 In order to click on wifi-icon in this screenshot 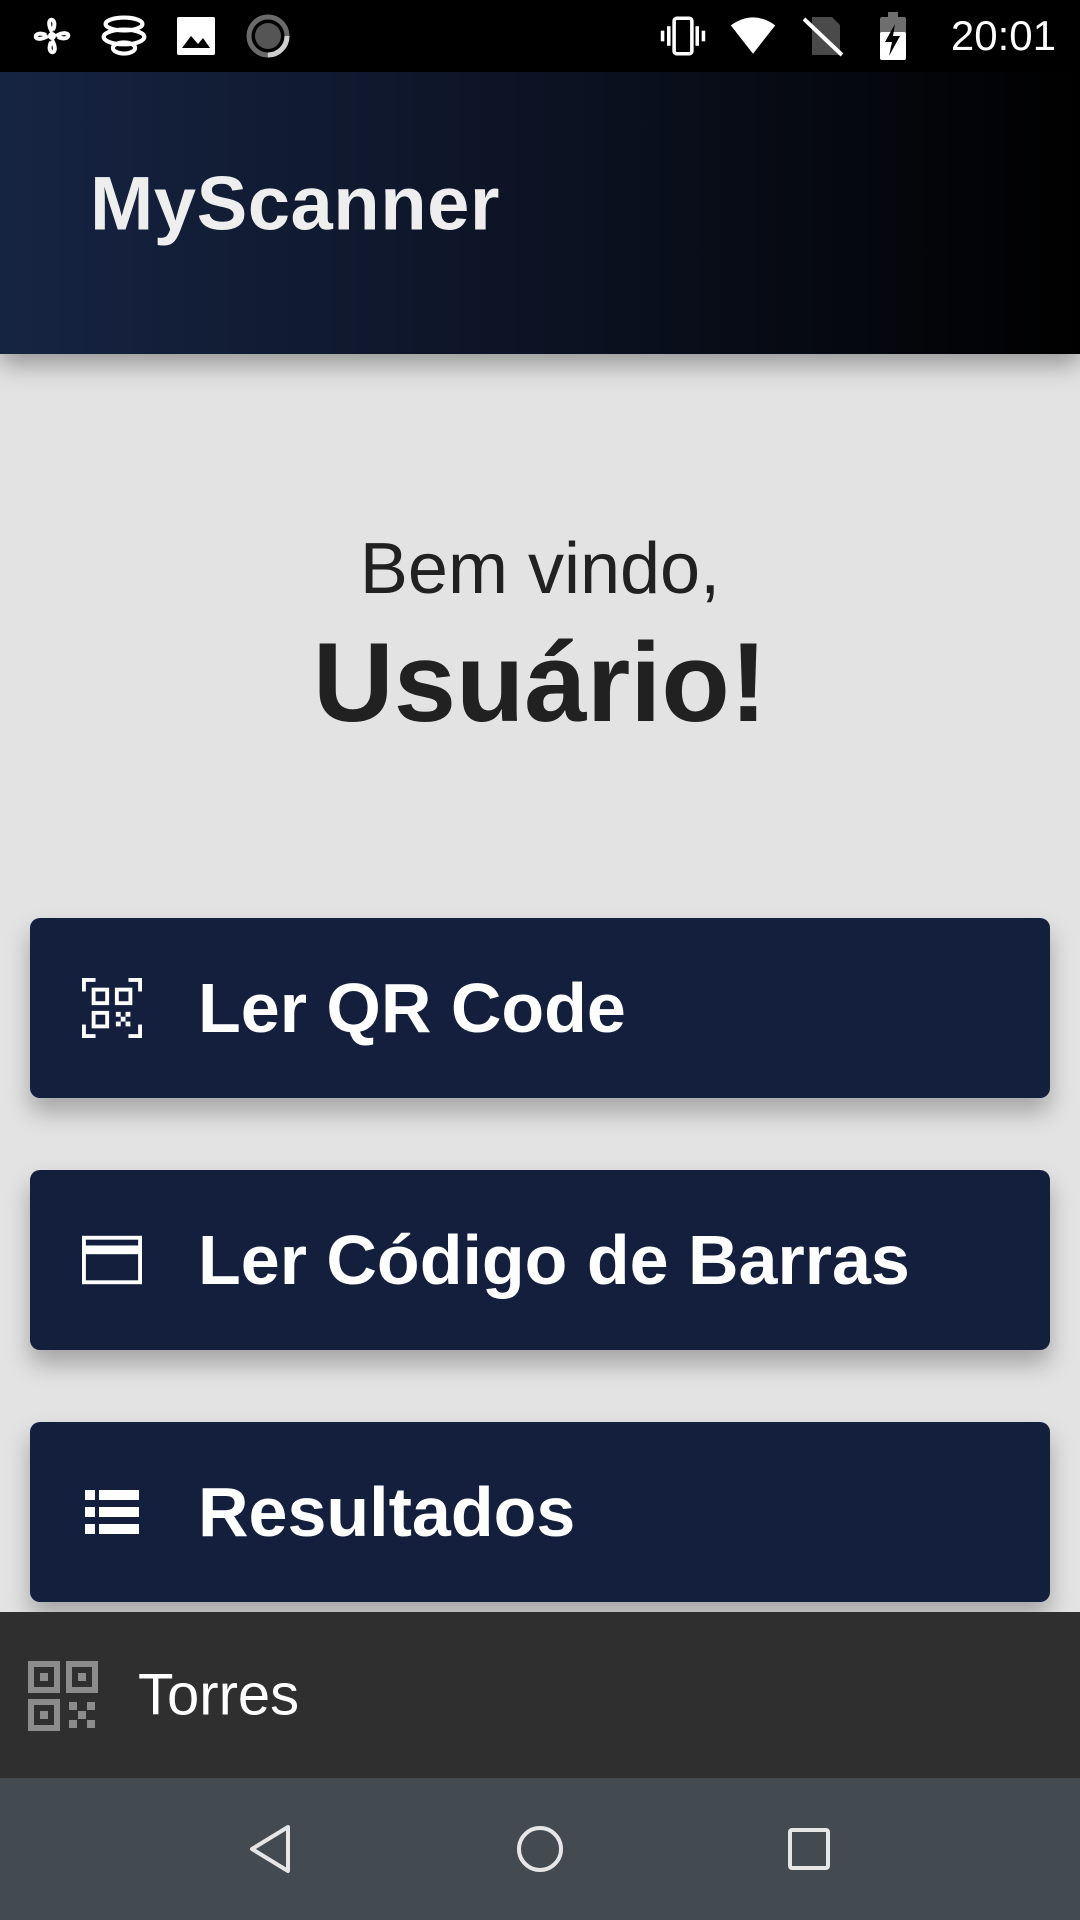, I will do `click(753, 36)`.